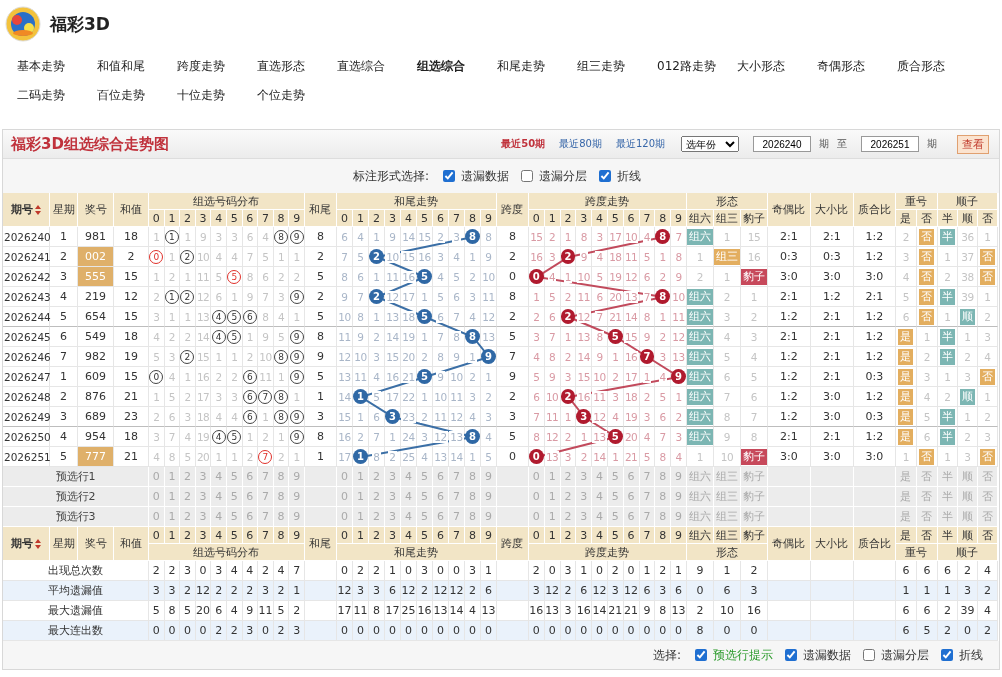 The image size is (1002, 677). What do you see at coordinates (782, 144) in the screenshot?
I see `period-input: 2026240` at bounding box center [782, 144].